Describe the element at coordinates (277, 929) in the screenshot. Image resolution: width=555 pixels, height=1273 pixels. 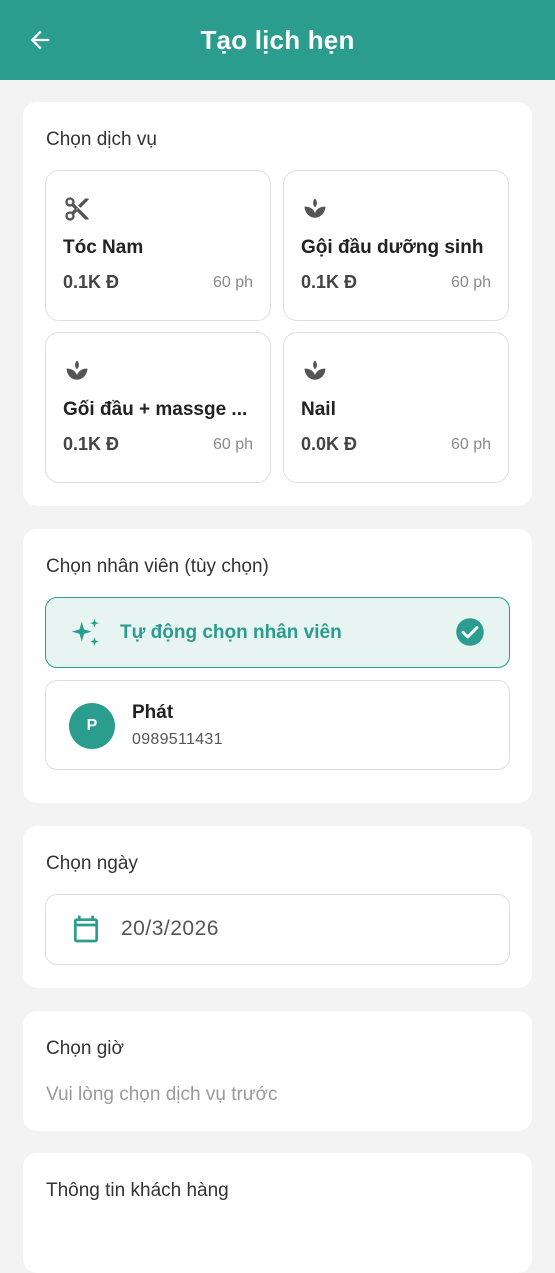
I see `date-picker-field: 20/3/2026` at that location.